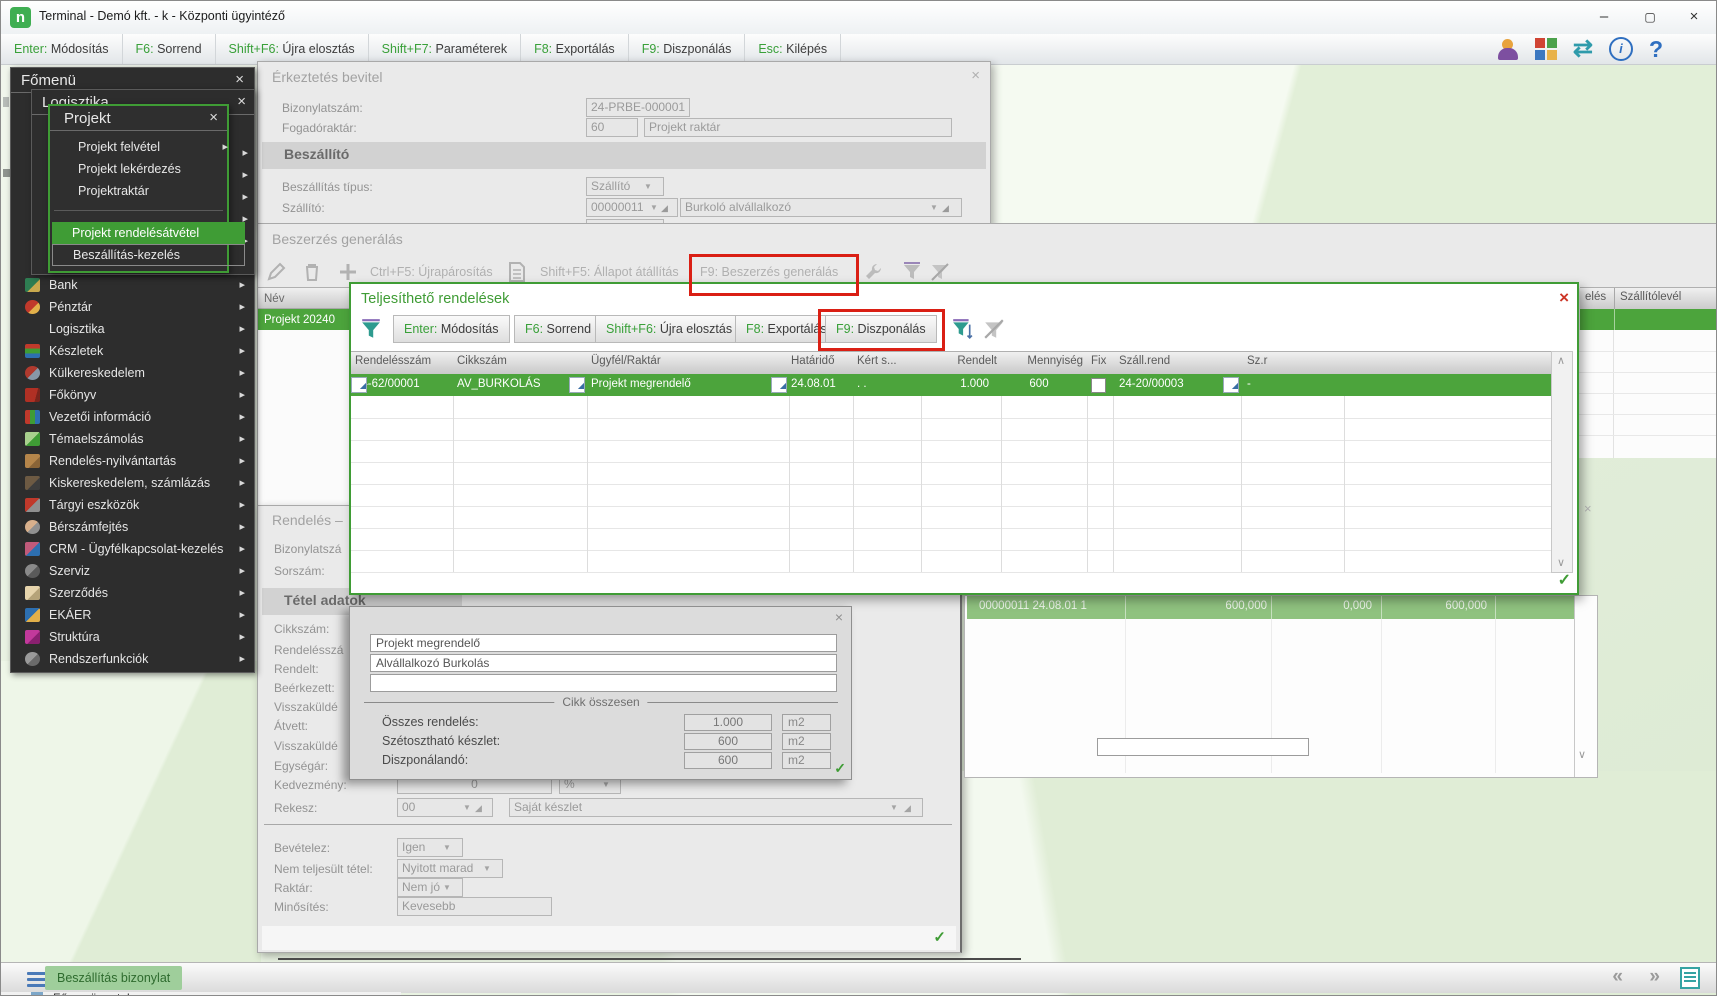  I want to click on user-icon, so click(1508, 49).